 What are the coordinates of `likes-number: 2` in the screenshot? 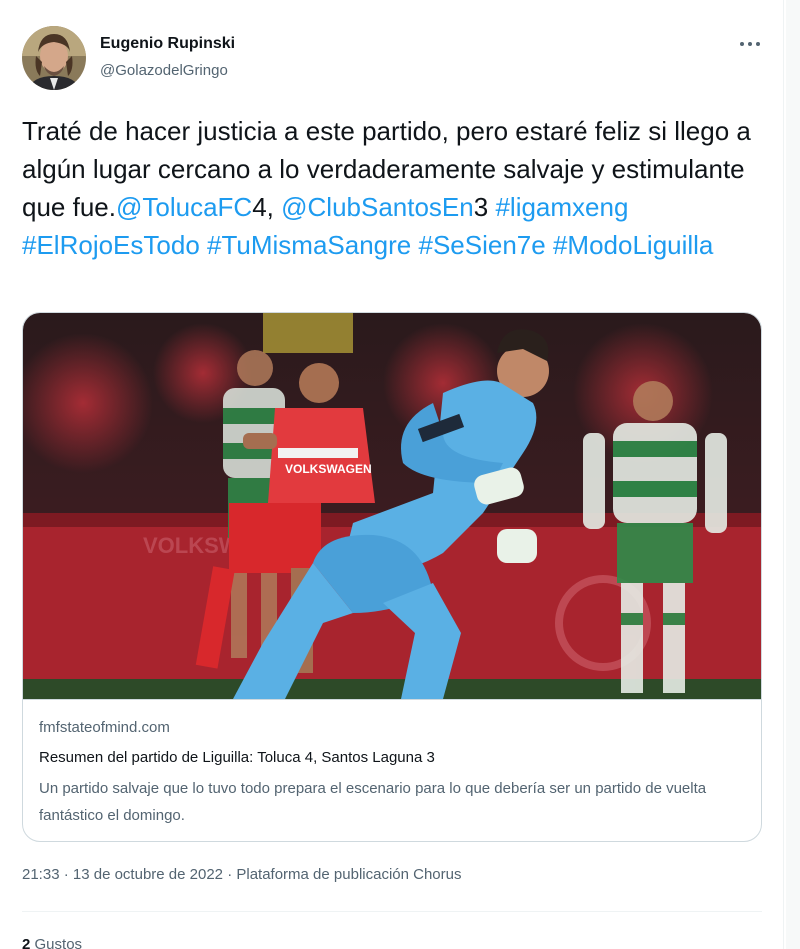 It's located at (26, 942).